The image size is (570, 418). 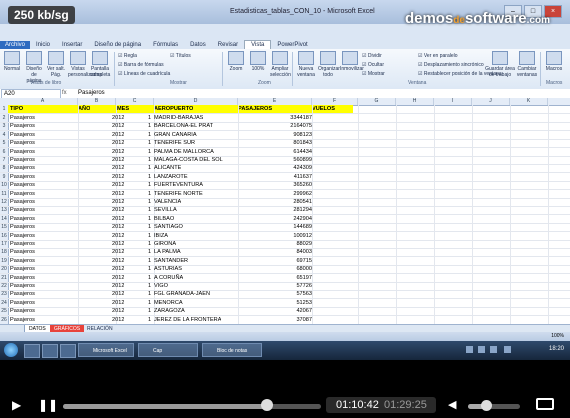 I want to click on cell-aeropuerto: A CORUÑA, so click(x=168, y=278).